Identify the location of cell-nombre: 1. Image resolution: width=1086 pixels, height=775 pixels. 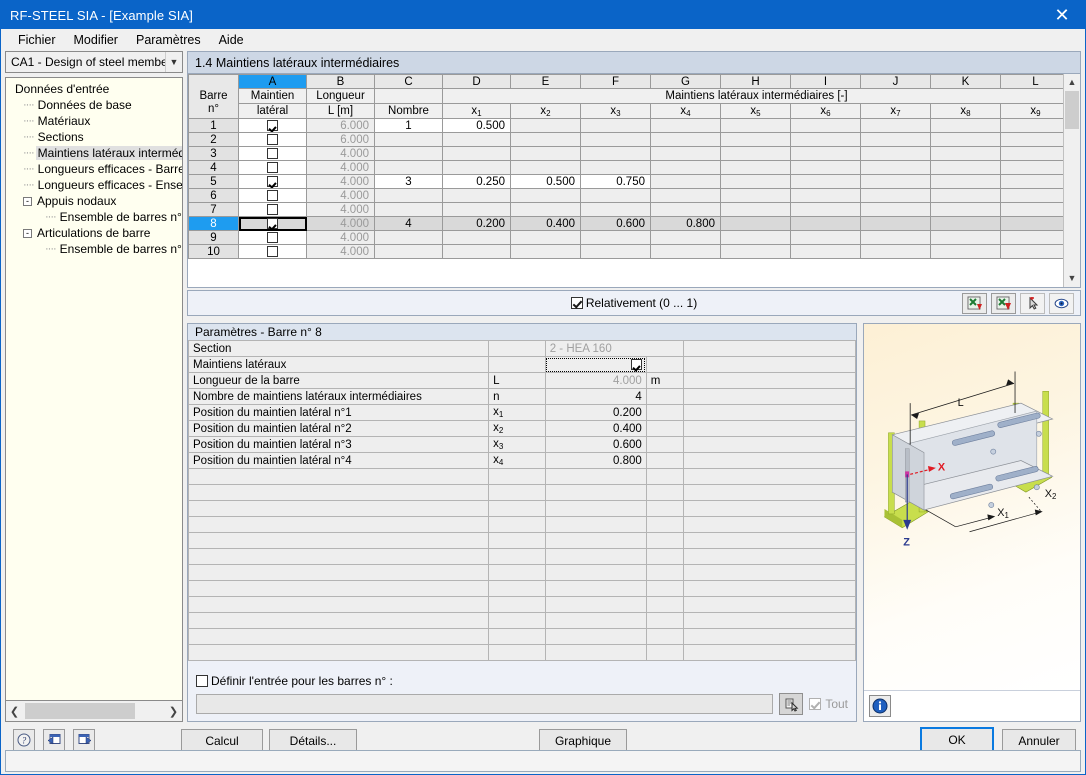
(408, 125).